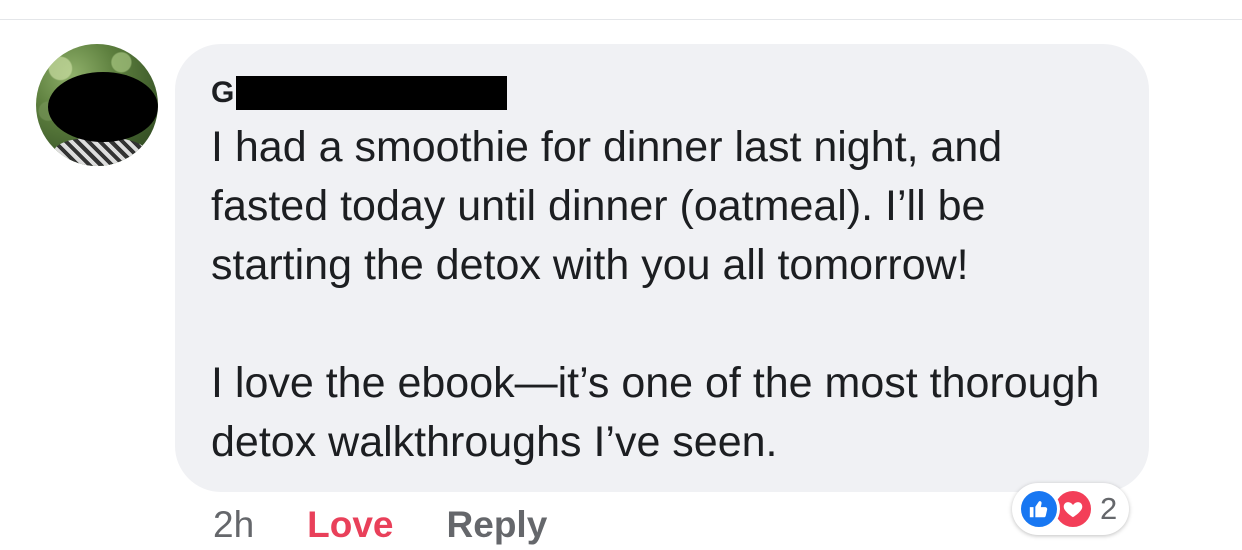 Image resolution: width=1242 pixels, height=550 pixels. Describe the element at coordinates (1071, 509) in the screenshot. I see `reaction-summary: 2` at that location.